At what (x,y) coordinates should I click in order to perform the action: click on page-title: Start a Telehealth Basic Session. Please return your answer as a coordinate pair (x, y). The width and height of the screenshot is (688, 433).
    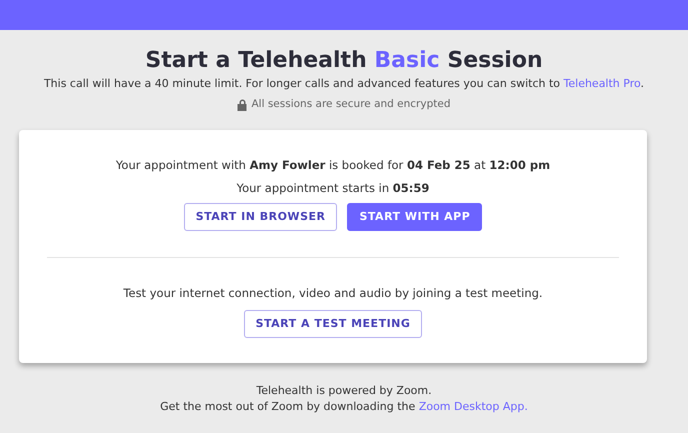
    Looking at the image, I should click on (344, 61).